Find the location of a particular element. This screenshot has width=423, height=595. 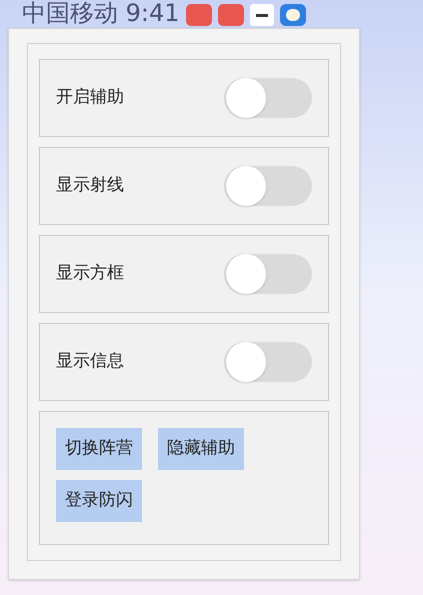

toggle-label: 显示信息 is located at coordinates (90, 362).